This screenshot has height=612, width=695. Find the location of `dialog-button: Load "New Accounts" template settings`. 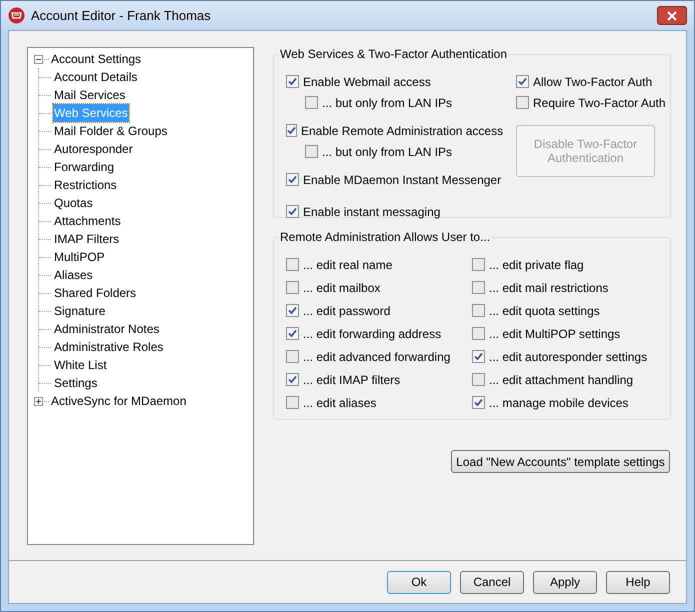

dialog-button: Load "New Accounts" template settings is located at coordinates (560, 461).